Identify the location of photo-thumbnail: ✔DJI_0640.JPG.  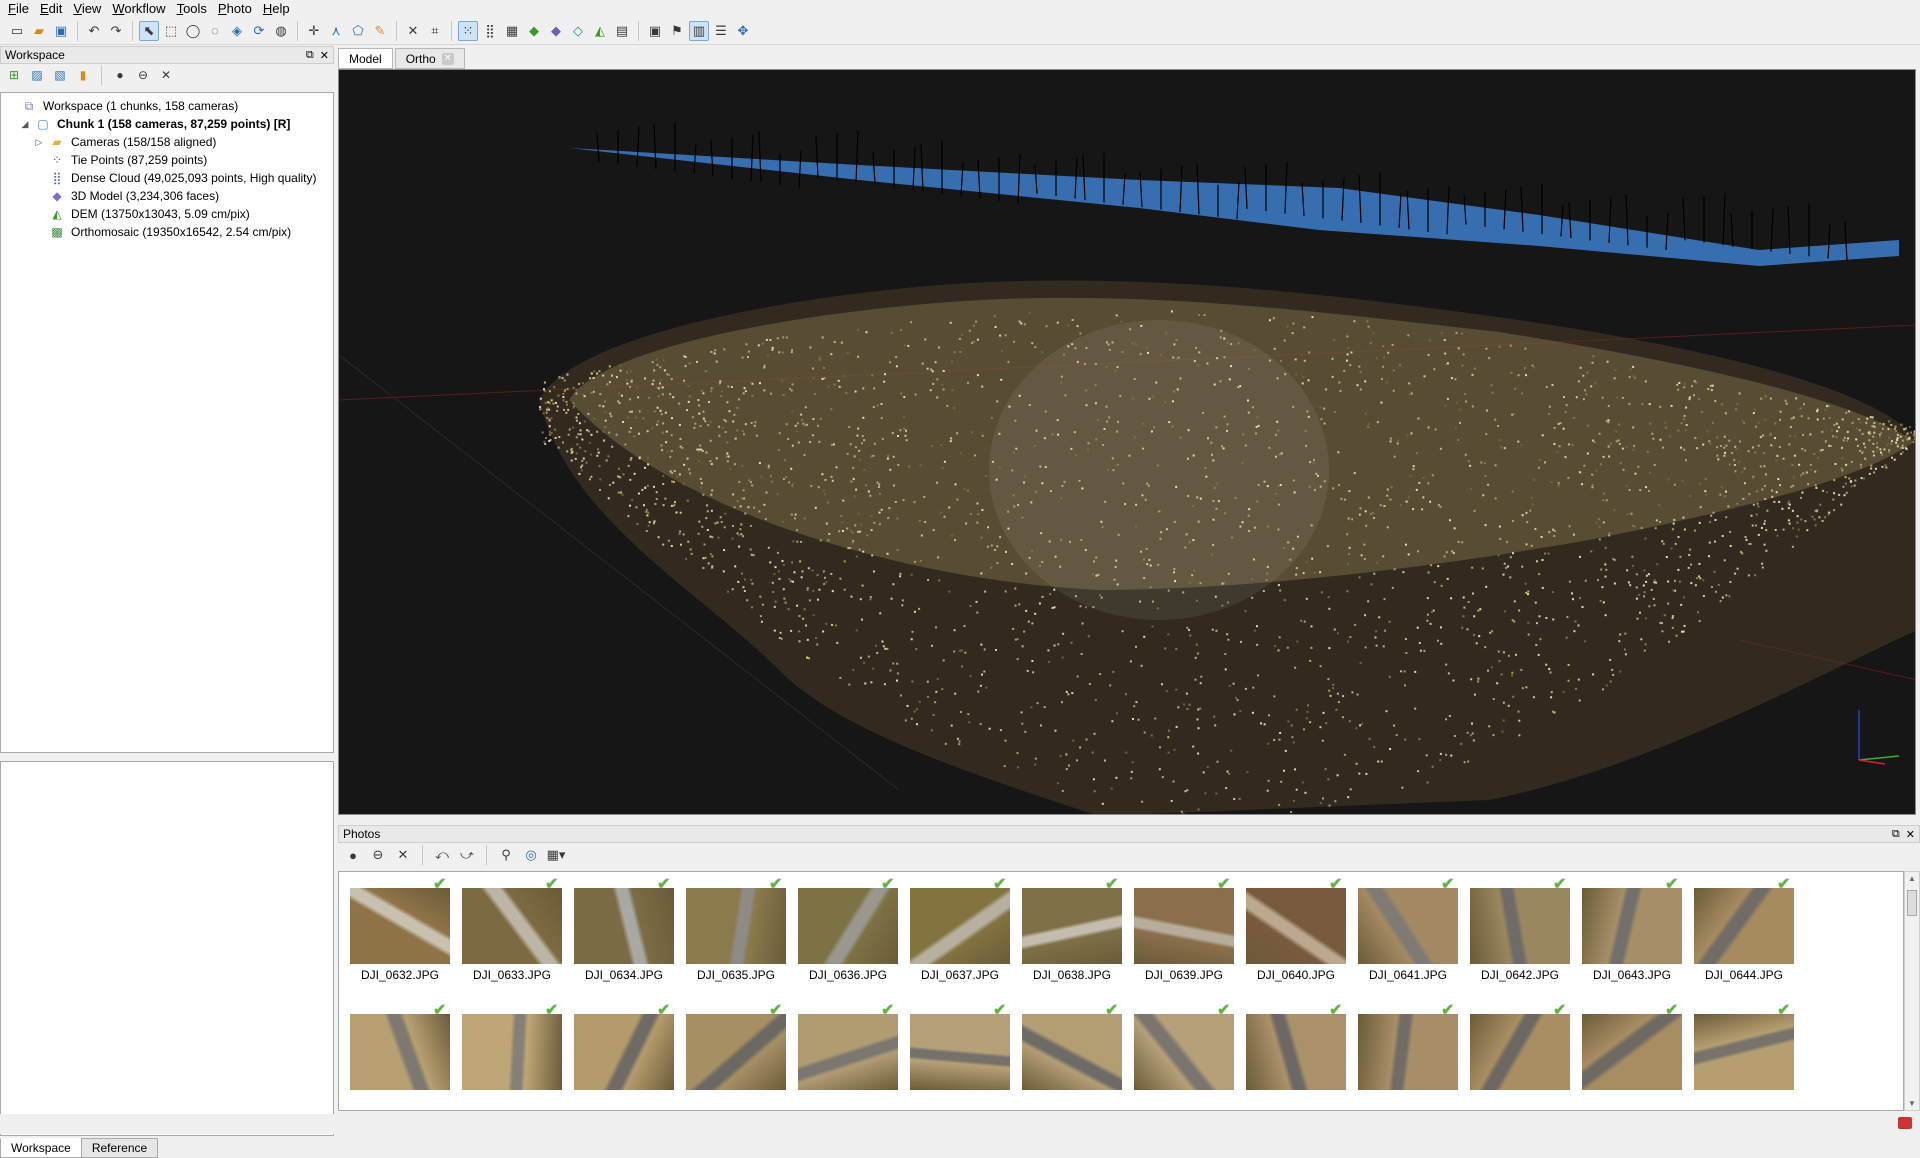
(1291, 927).